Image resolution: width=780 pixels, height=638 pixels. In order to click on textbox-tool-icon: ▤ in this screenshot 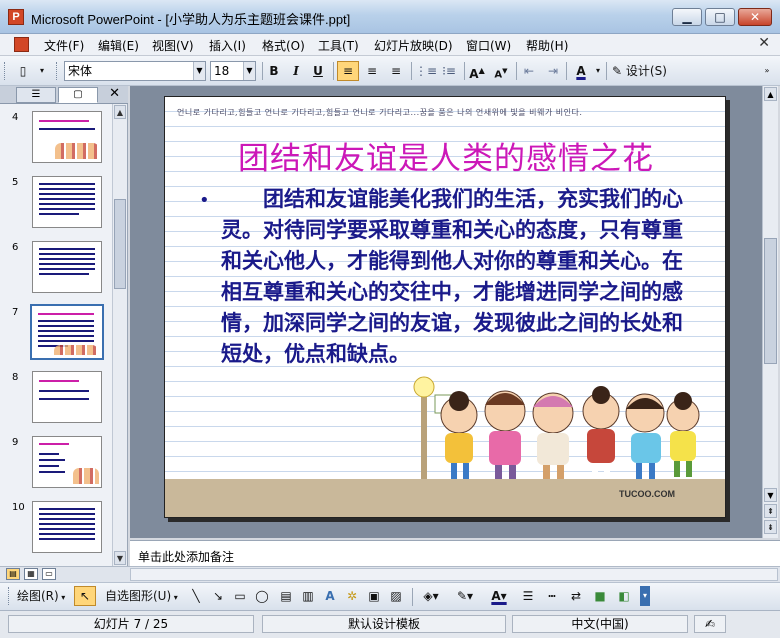, I will do `click(286, 596)`.